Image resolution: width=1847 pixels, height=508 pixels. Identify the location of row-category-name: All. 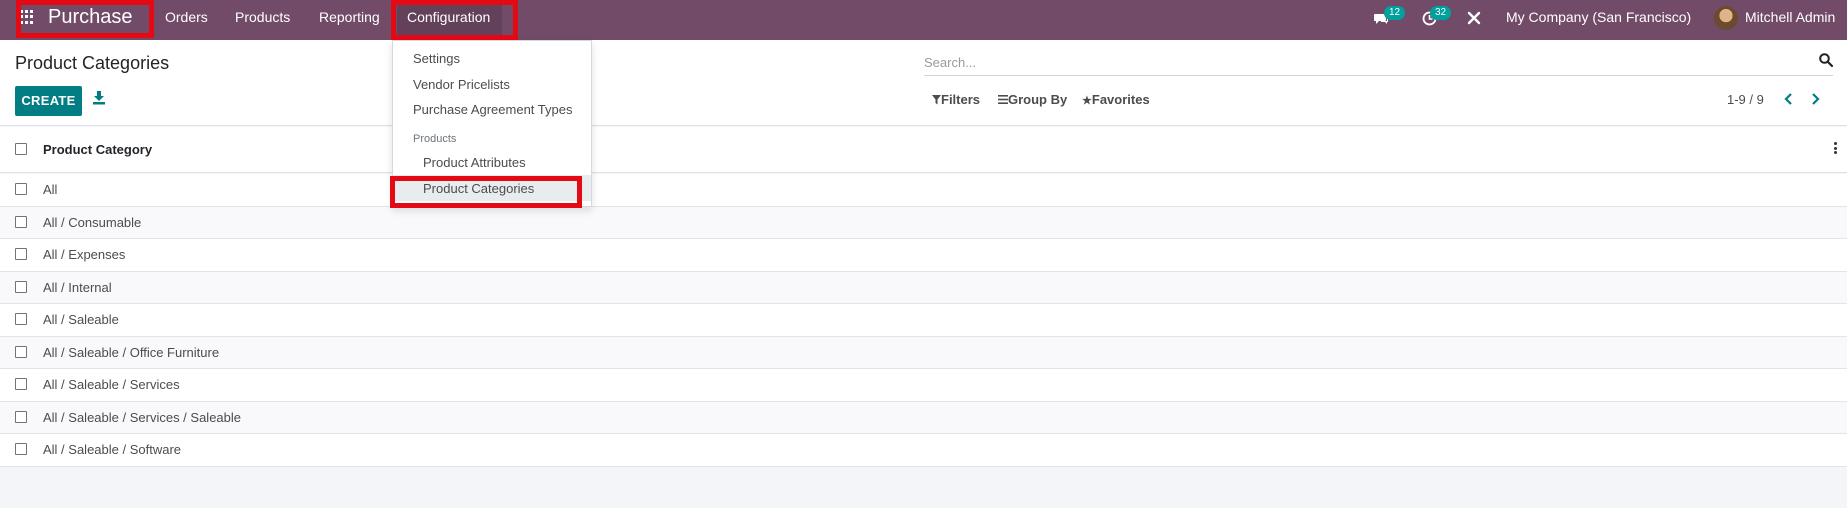
(50, 189).